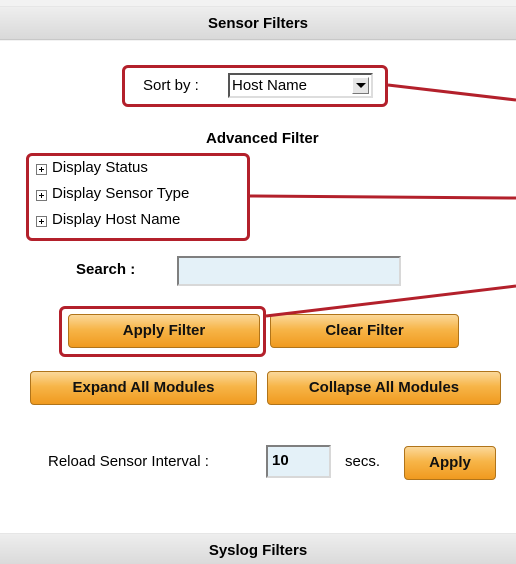 The image size is (516, 564). I want to click on reload-interval-label: Reload Sensor Interval :, so click(128, 461).